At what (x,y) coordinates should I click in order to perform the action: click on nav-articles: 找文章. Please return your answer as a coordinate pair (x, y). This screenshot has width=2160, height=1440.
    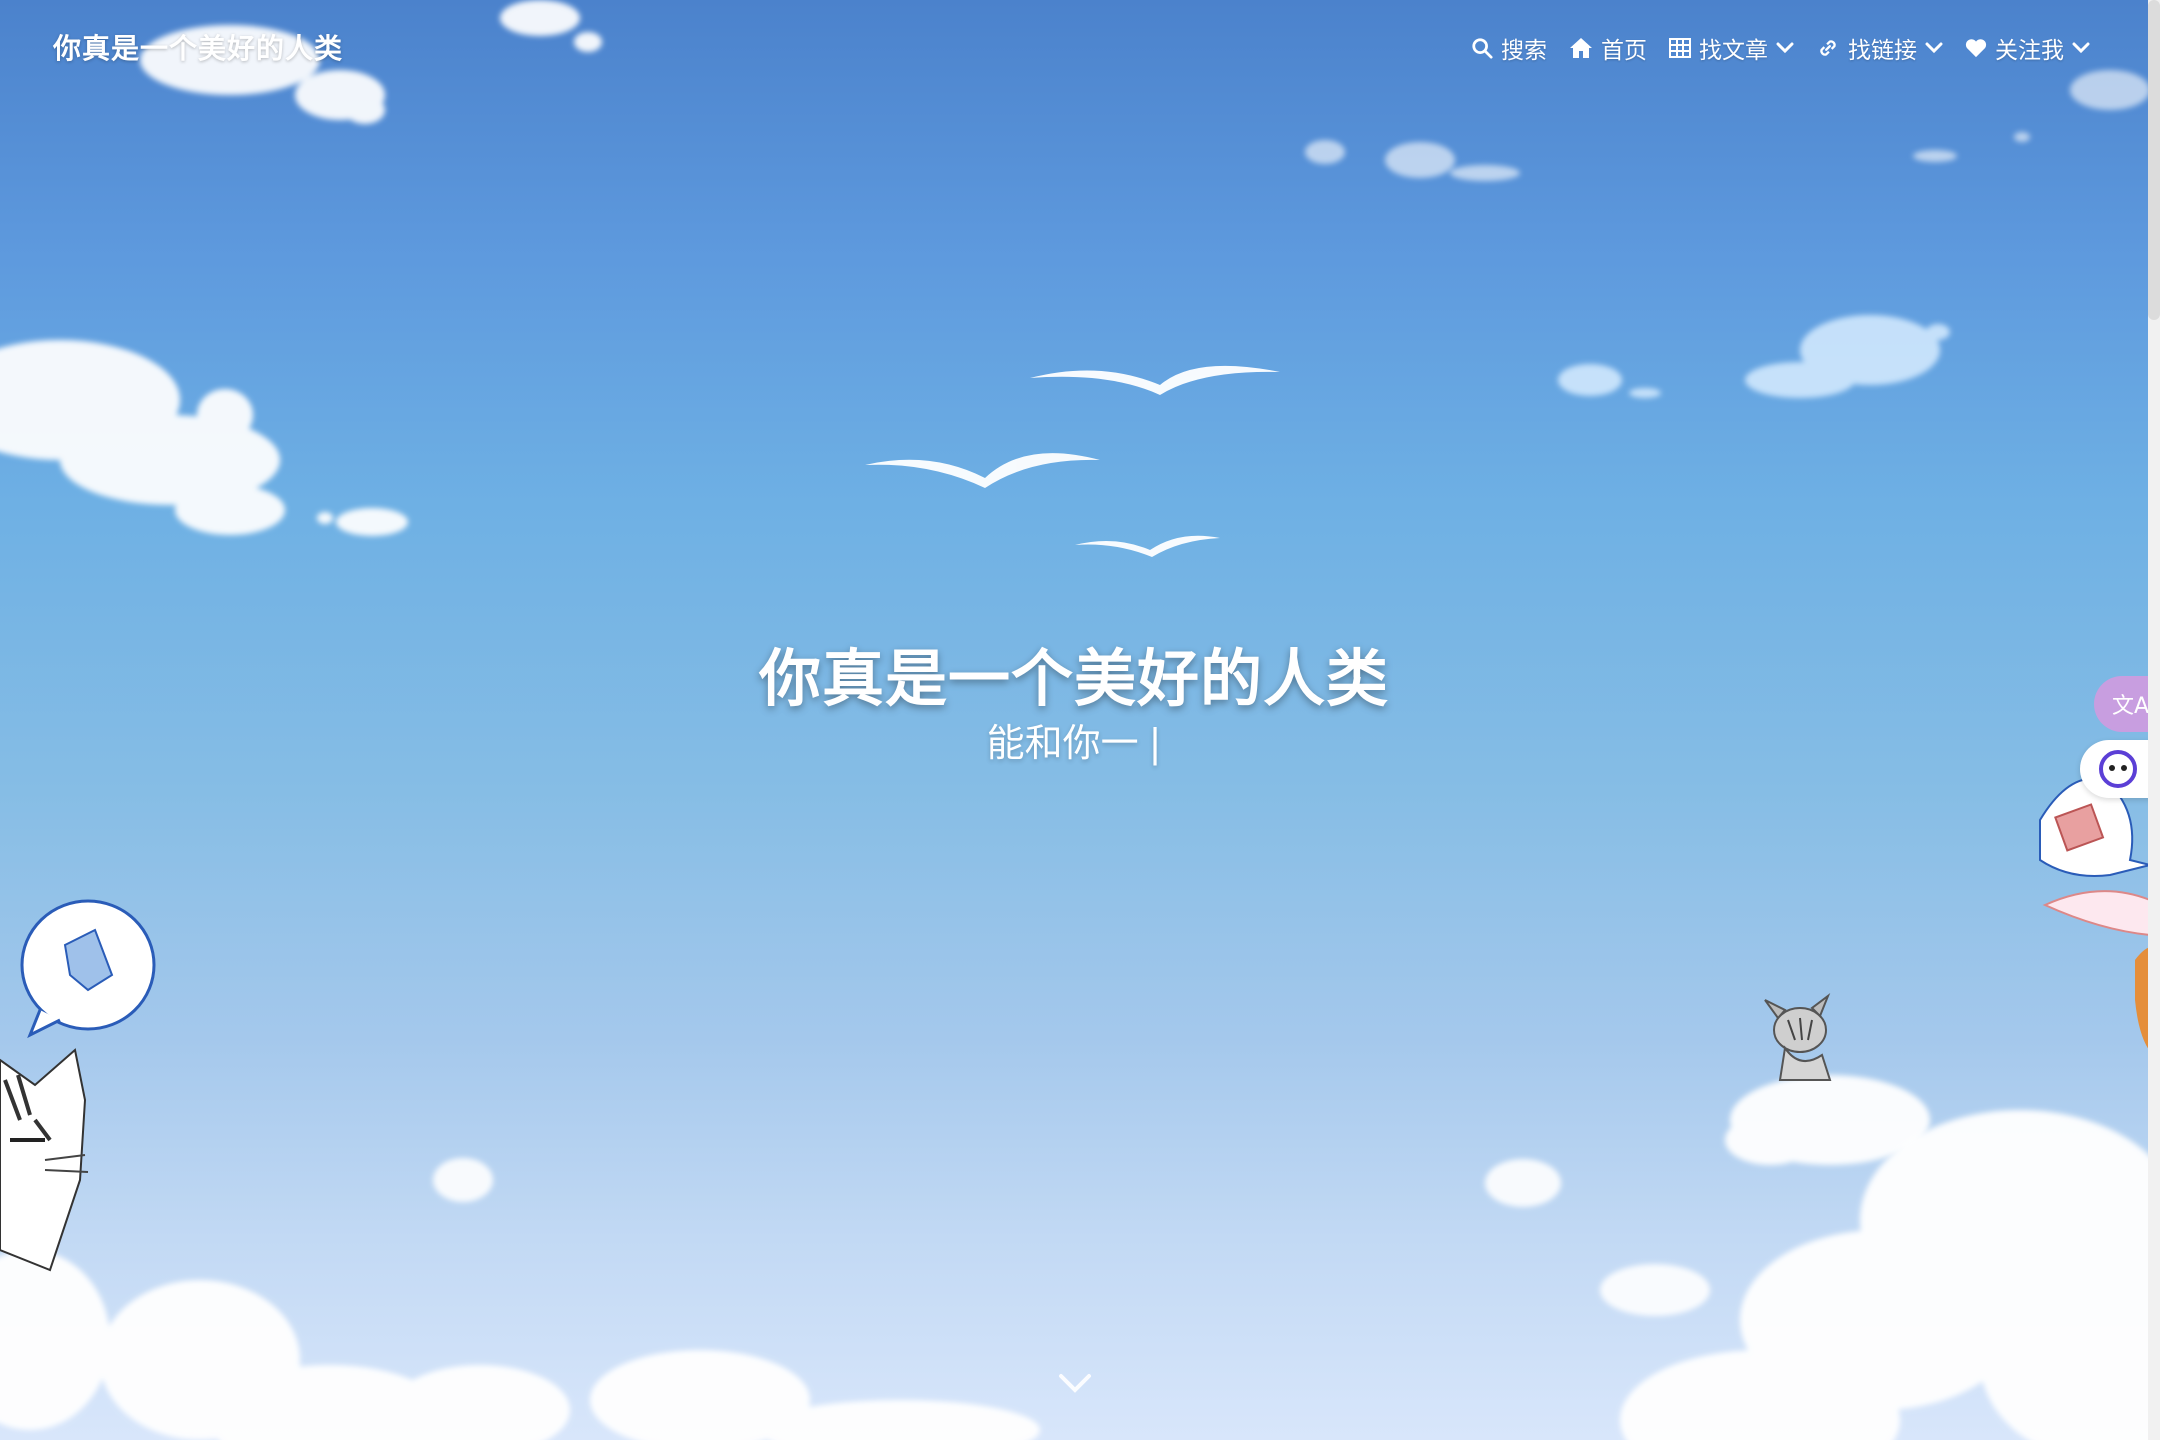
    Looking at the image, I should click on (1731, 48).